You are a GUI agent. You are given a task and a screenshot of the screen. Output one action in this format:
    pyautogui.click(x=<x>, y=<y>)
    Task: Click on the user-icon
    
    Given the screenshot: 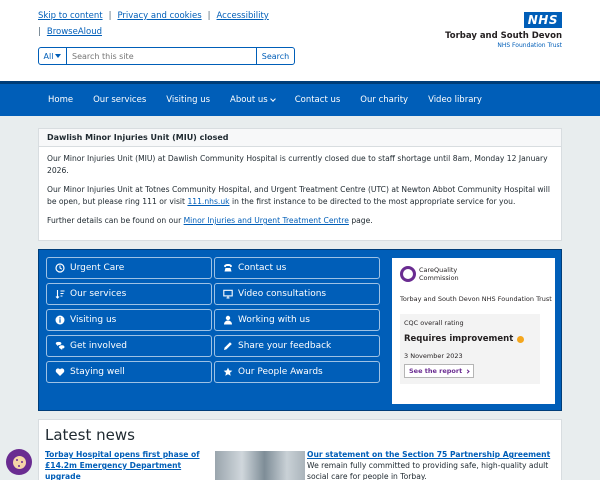 What is the action you would take?
    pyautogui.click(x=228, y=320)
    